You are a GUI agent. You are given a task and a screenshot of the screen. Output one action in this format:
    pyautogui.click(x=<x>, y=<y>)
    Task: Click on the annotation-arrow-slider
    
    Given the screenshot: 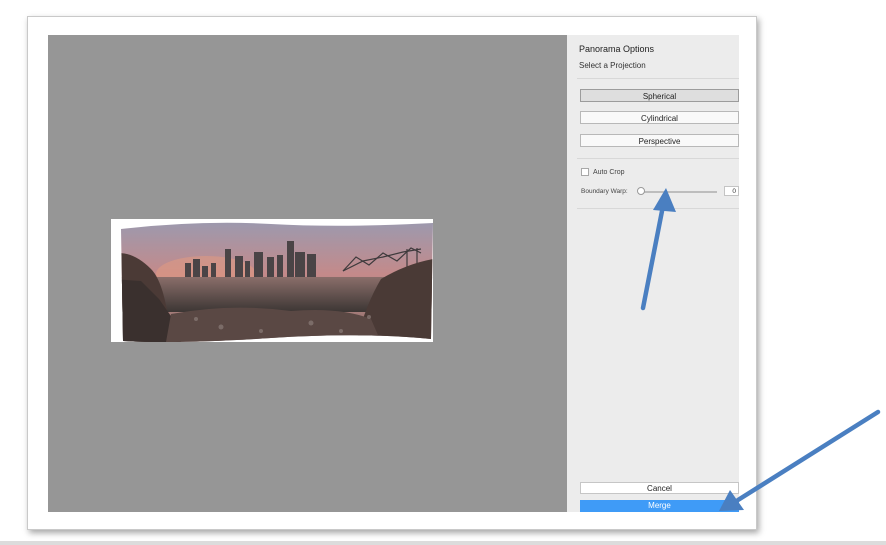 What is the action you would take?
    pyautogui.click(x=658, y=249)
    